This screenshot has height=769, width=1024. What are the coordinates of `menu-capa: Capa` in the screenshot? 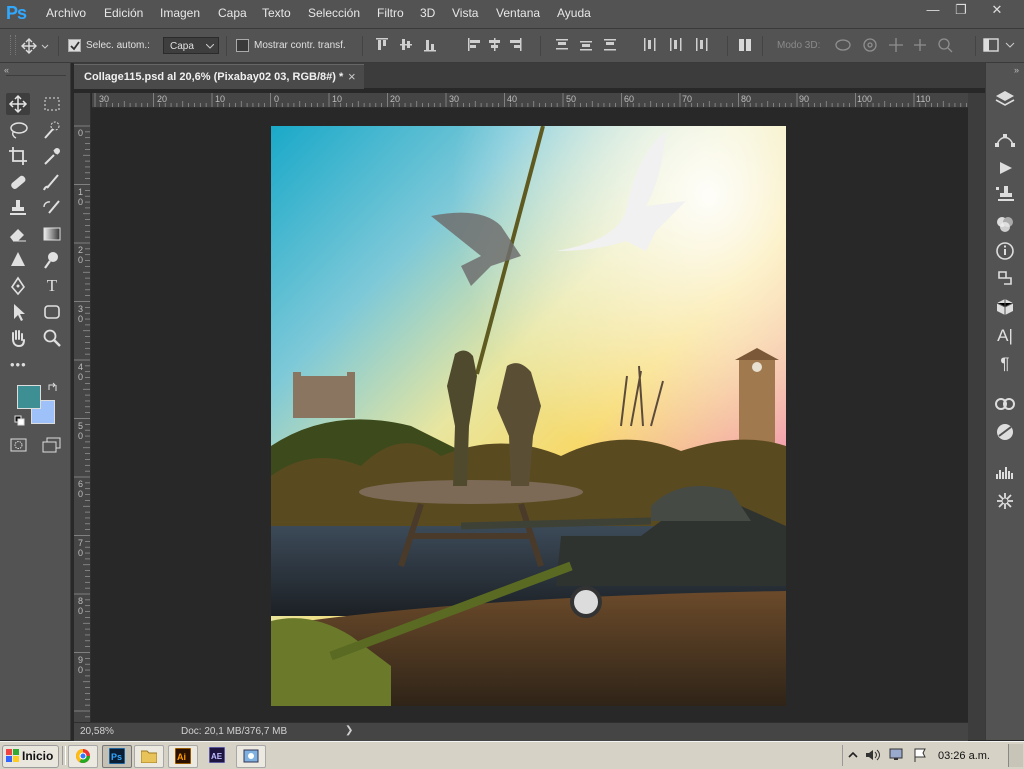 It's located at (232, 13).